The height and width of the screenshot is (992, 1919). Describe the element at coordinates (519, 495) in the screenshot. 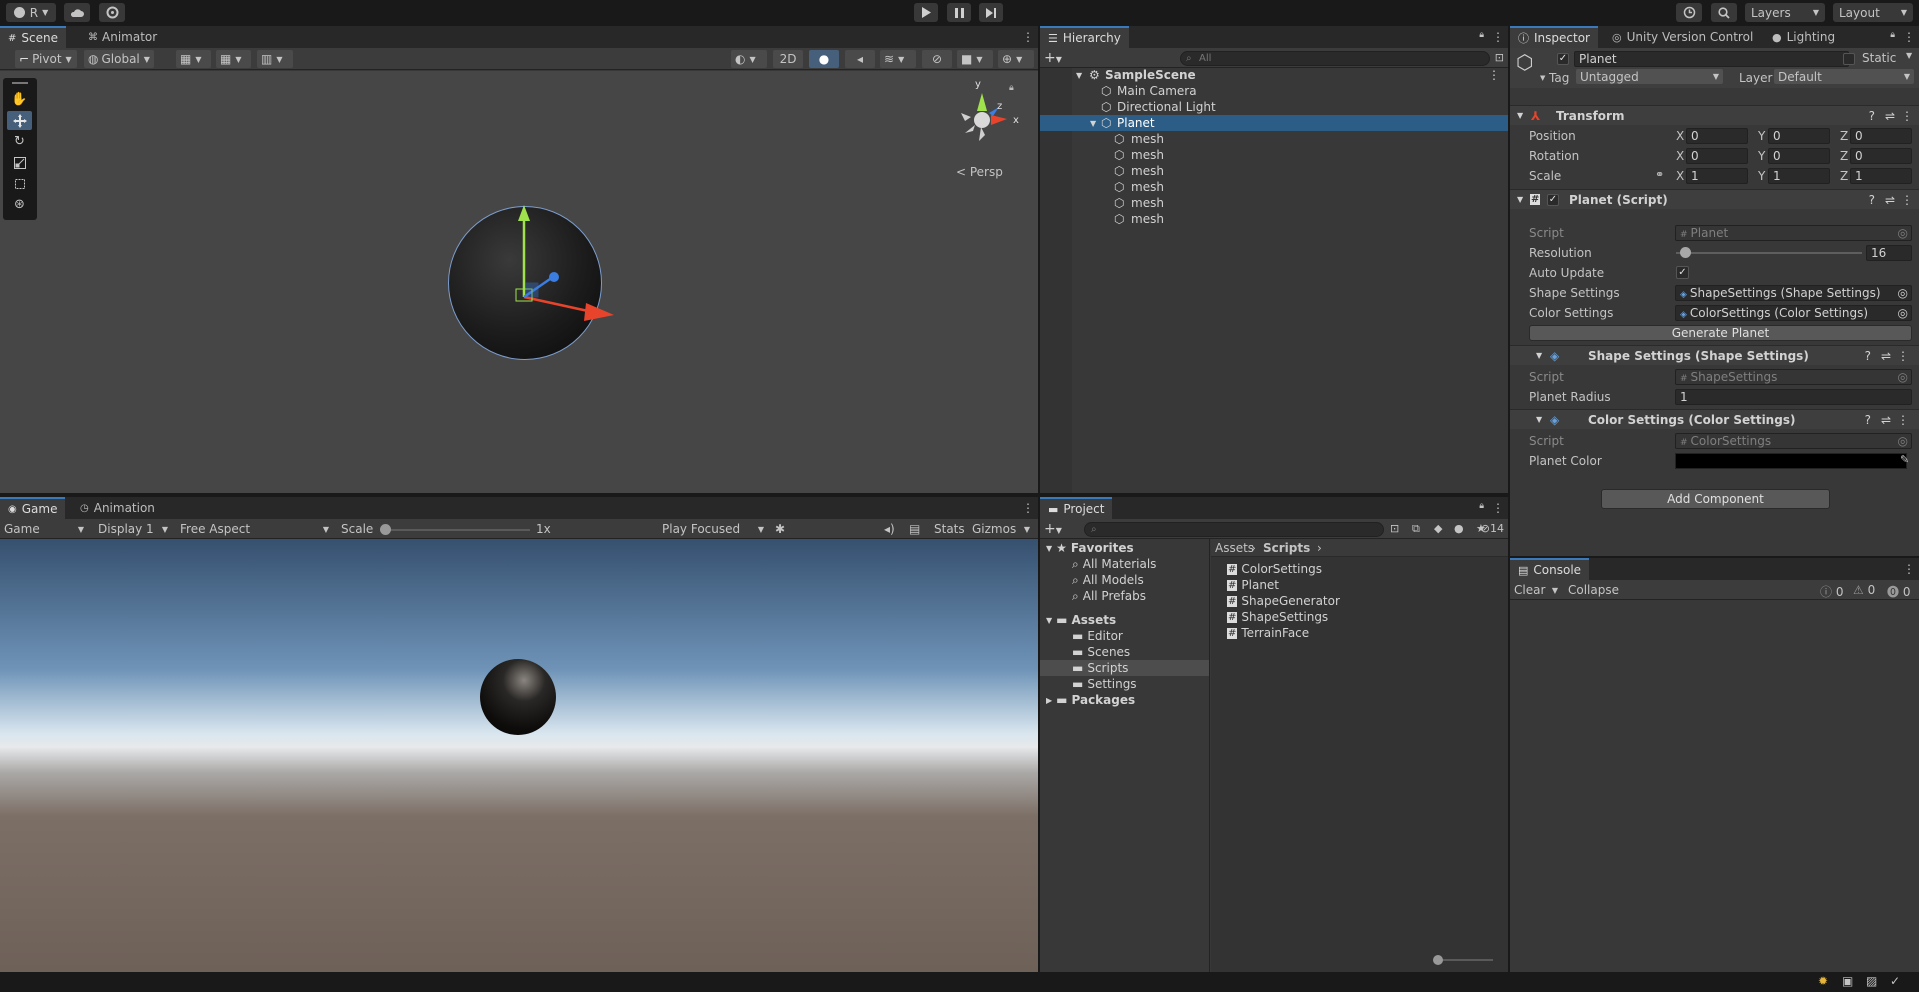

I see `panel-divider` at that location.